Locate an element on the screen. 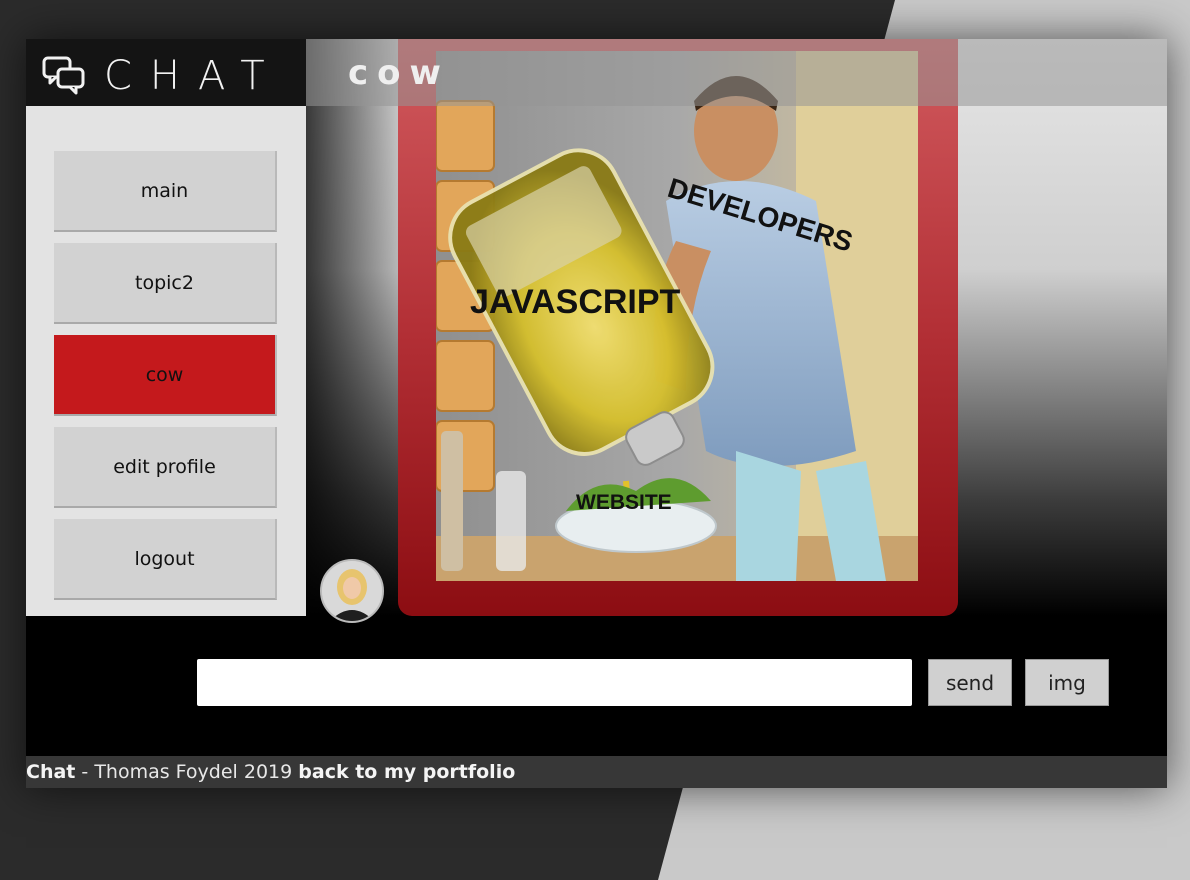 Image resolution: width=1190 pixels, height=880 pixels. avatar is located at coordinates (352, 591).